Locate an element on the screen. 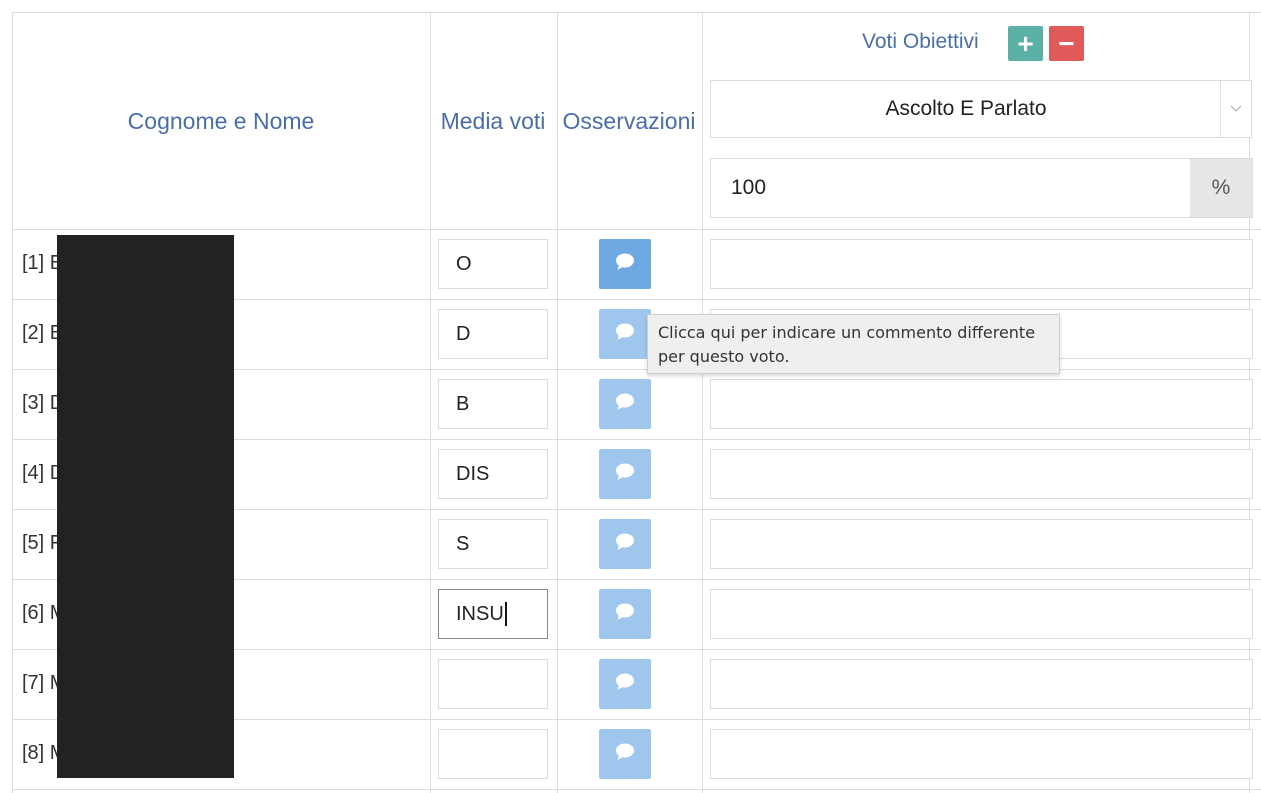  media-voti-input: INSU is located at coordinates (493, 614).